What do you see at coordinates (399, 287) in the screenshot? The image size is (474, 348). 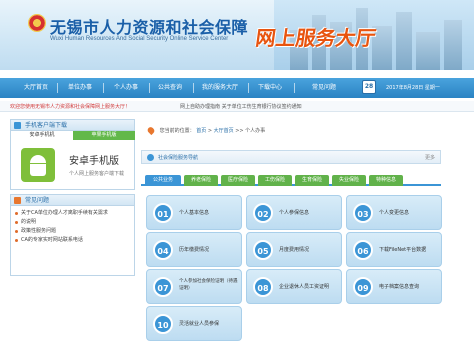 I see `tile-label: 电子档案信息查询` at bounding box center [399, 287].